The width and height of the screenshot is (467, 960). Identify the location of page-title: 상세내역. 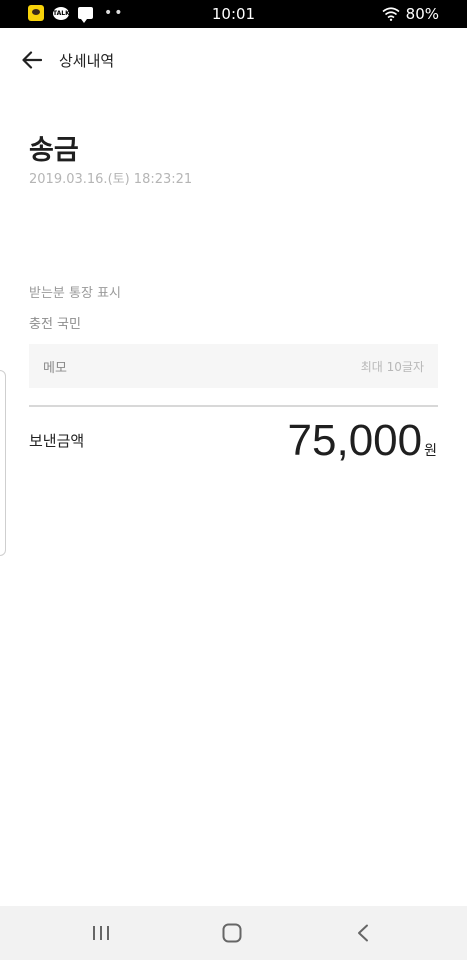
(87, 61).